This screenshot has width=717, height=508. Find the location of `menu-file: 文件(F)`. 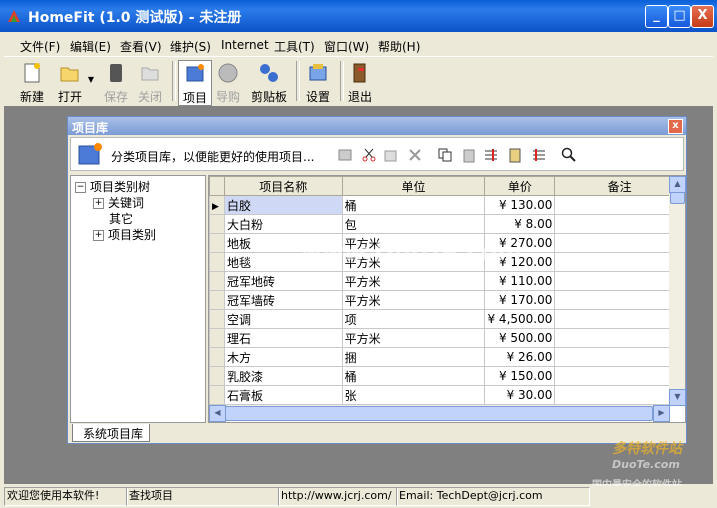

menu-file: 文件(F) is located at coordinates (40, 46).